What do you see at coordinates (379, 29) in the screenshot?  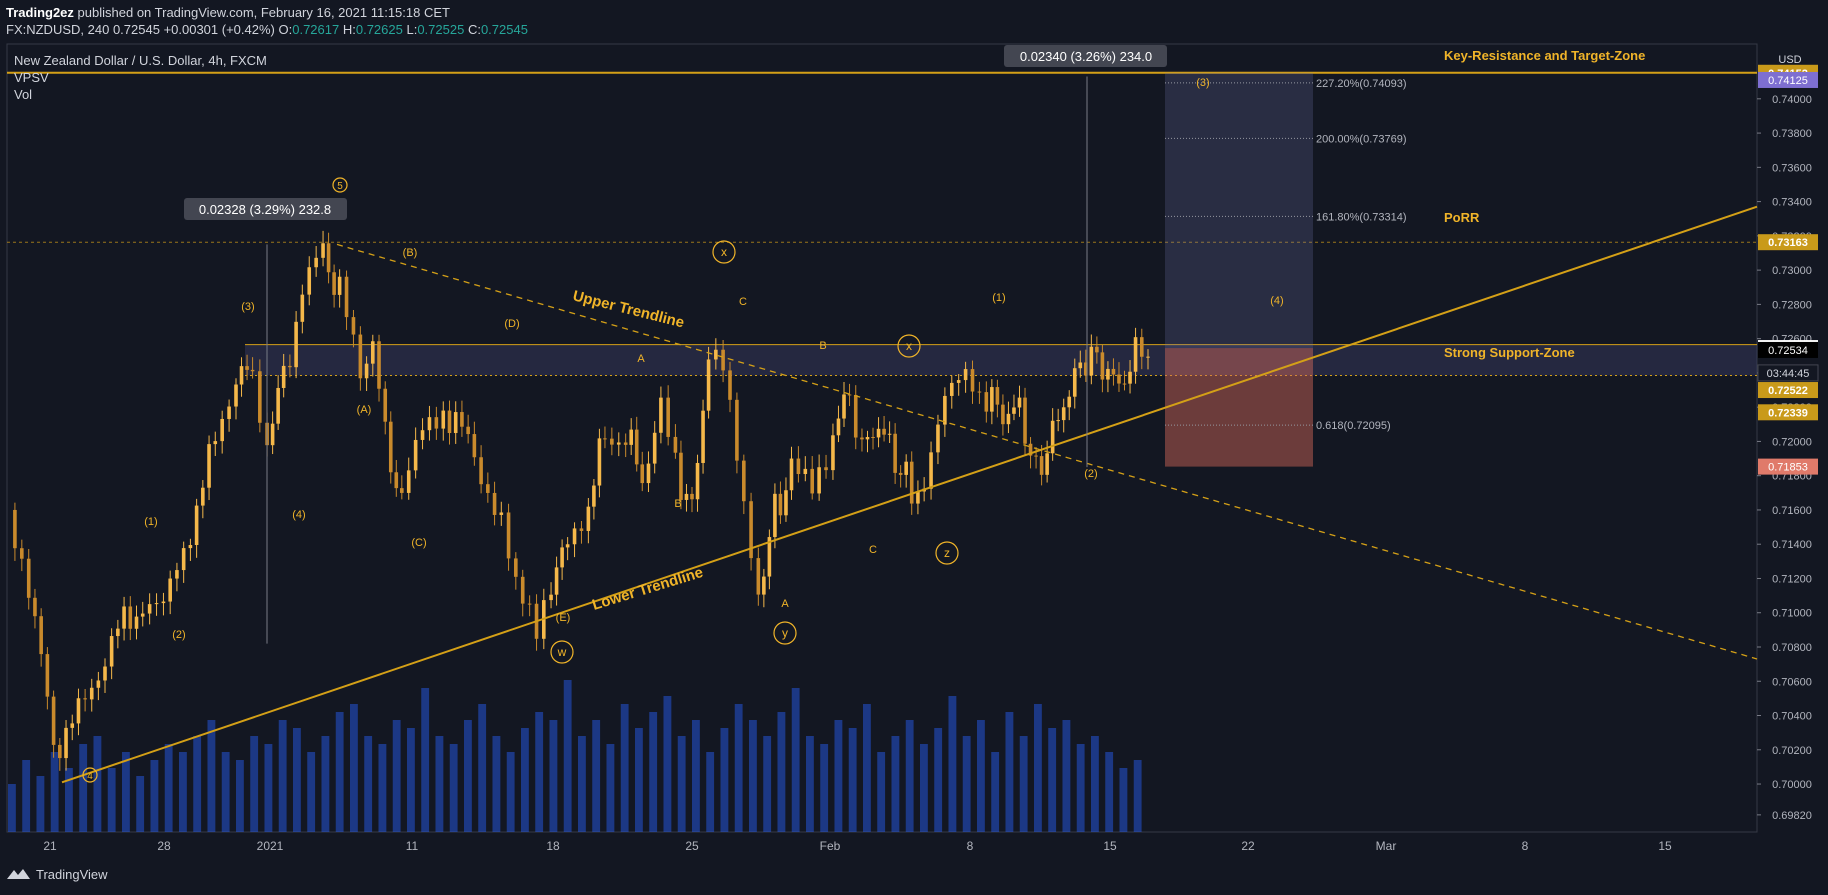 I see `high-value: 0.72625` at bounding box center [379, 29].